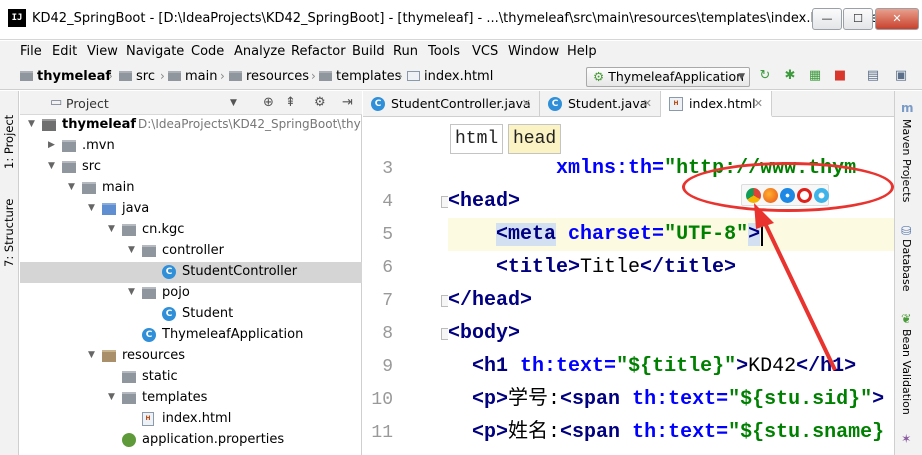  Describe the element at coordinates (897, 19) in the screenshot. I see `close-button: ✕` at that location.